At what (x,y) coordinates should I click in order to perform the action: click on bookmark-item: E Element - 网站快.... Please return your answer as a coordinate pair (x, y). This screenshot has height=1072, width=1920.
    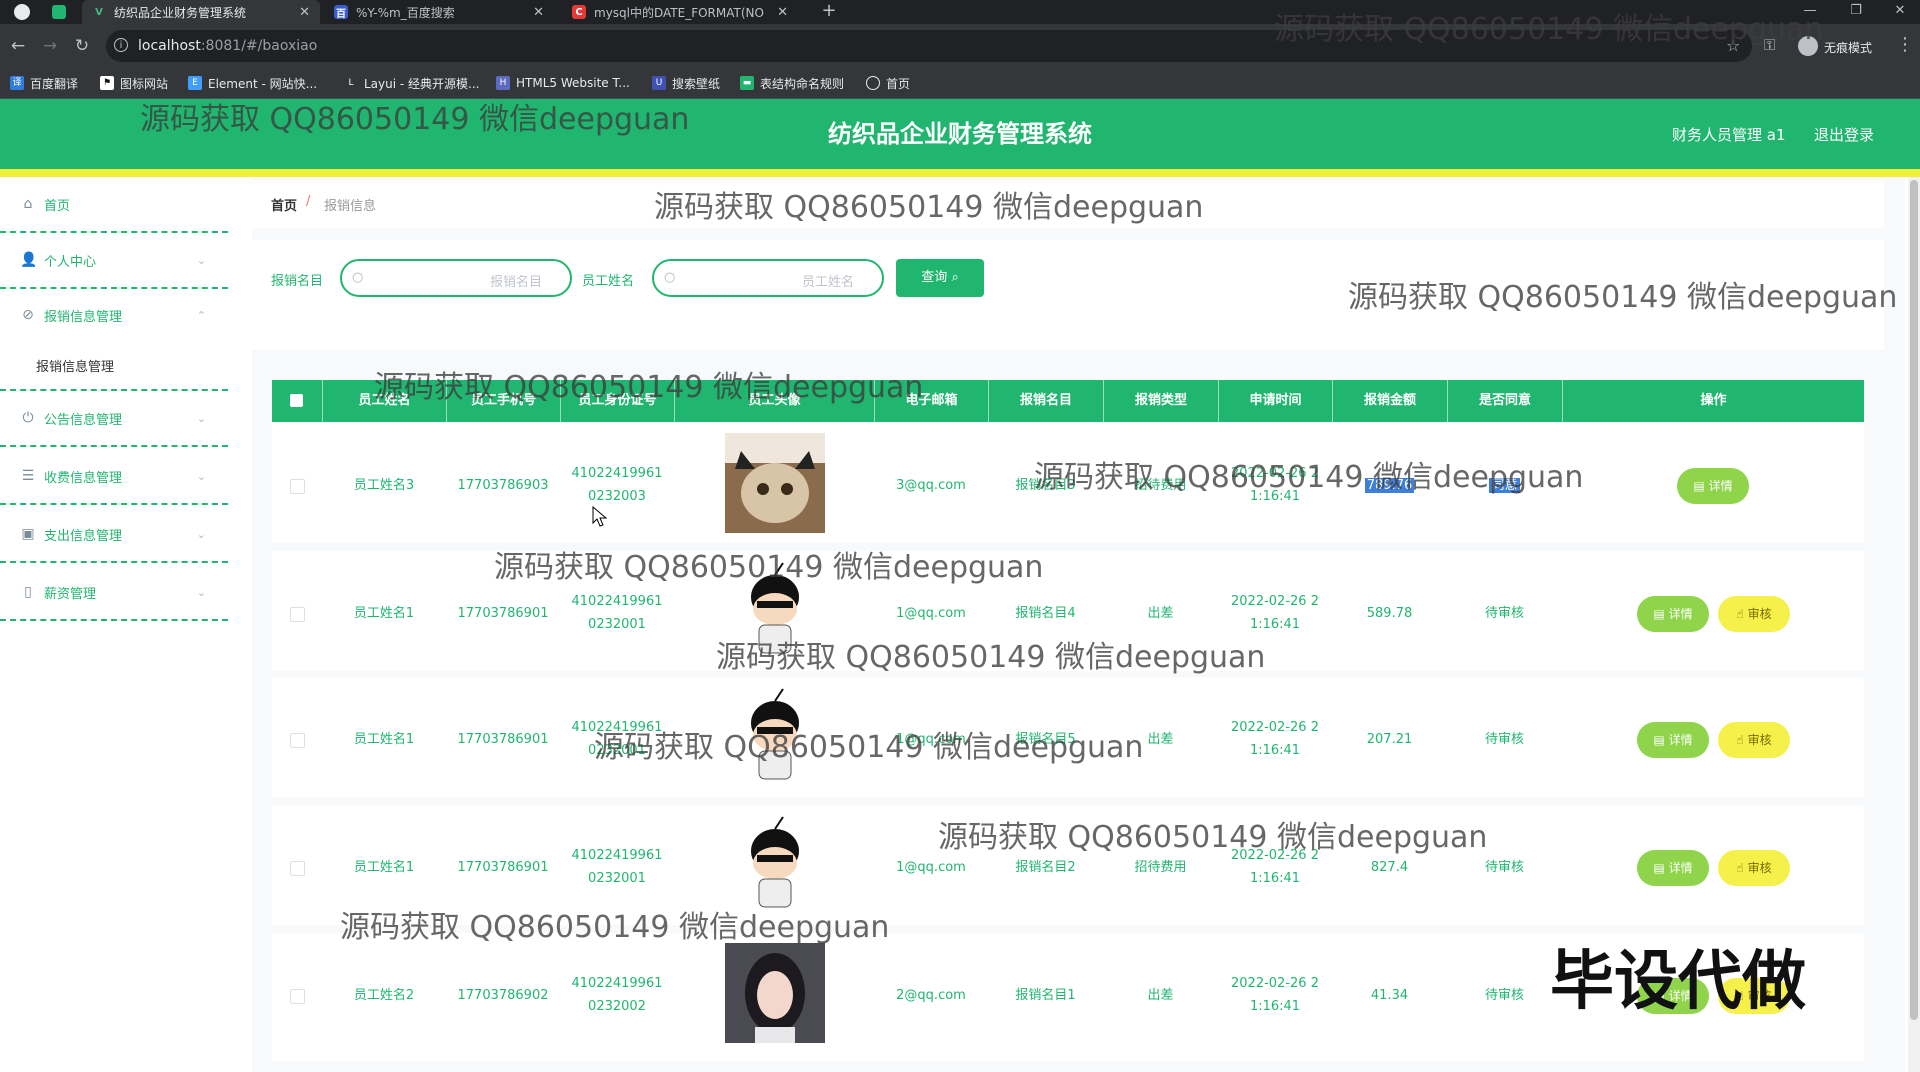
    Looking at the image, I should click on (252, 83).